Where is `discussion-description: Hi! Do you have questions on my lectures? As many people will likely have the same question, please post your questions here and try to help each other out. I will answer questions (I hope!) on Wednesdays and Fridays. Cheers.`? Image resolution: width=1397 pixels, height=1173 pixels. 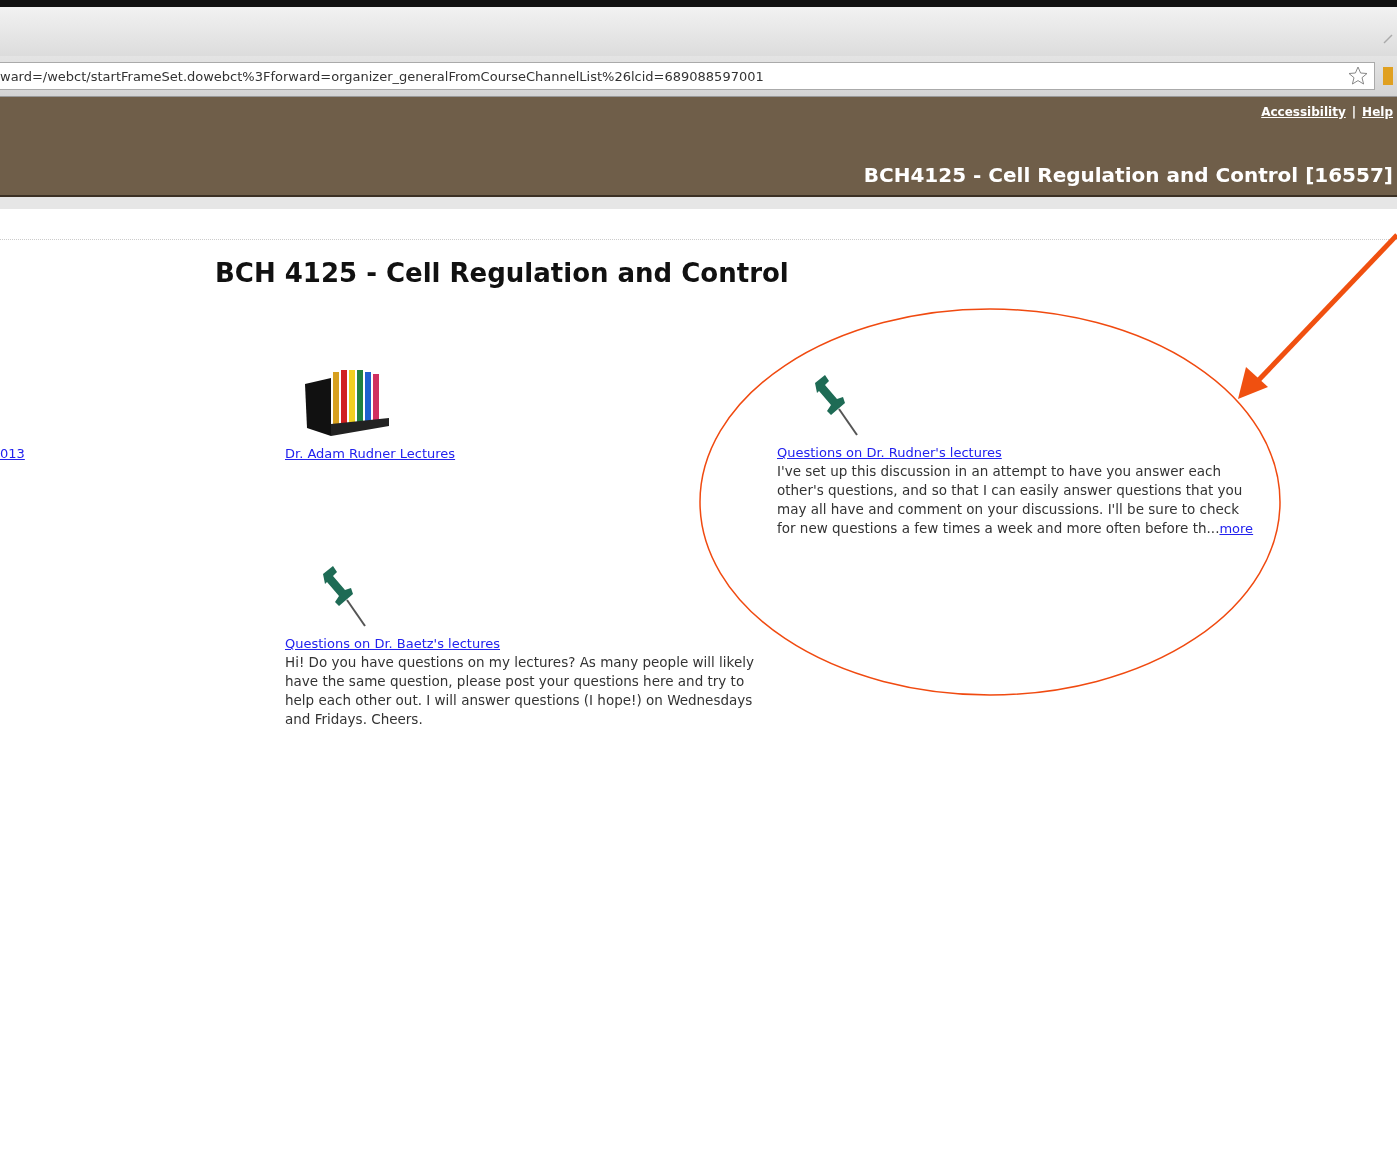 discussion-description: Hi! Do you have questions on my lectures? As many people will likely have the same question, please post your questions here and try to help each other out. I will answer questions (I hope!) on Wednesdays and Fridays. Cheers. is located at coordinates (520, 691).